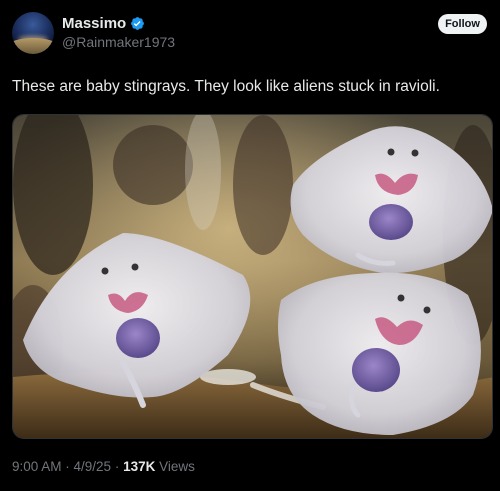 This screenshot has height=491, width=500. What do you see at coordinates (37, 466) in the screenshot?
I see `post-time: 9:00 AM` at bounding box center [37, 466].